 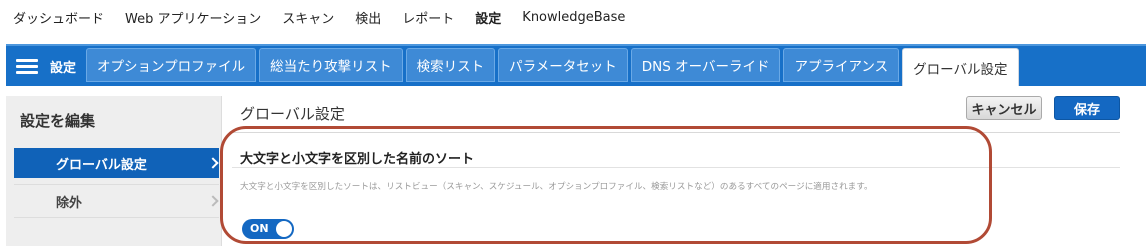 I want to click on sidebar-item-label: 除外, so click(x=69, y=203).